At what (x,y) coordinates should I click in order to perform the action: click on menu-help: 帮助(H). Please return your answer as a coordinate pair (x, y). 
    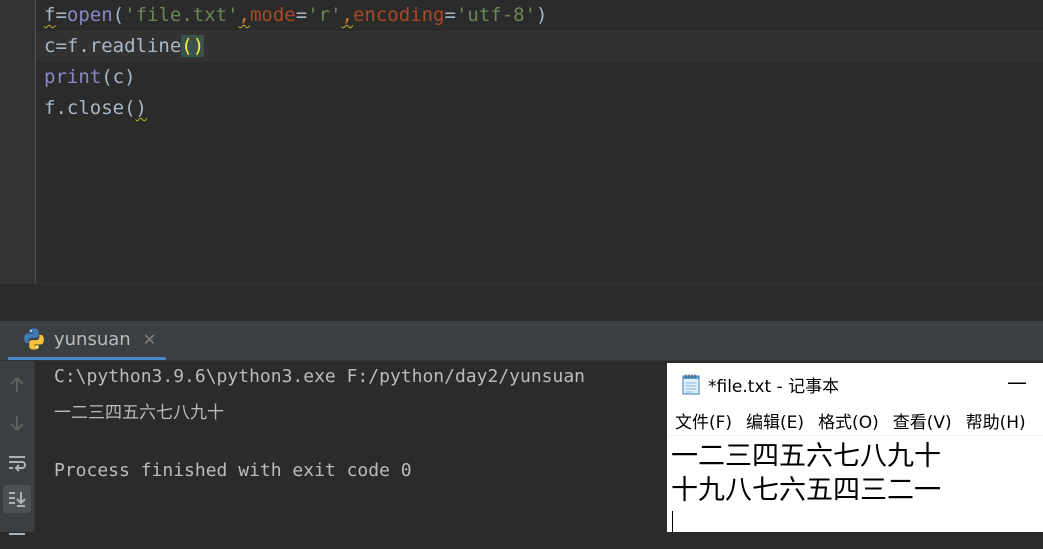
    Looking at the image, I should click on (996, 420).